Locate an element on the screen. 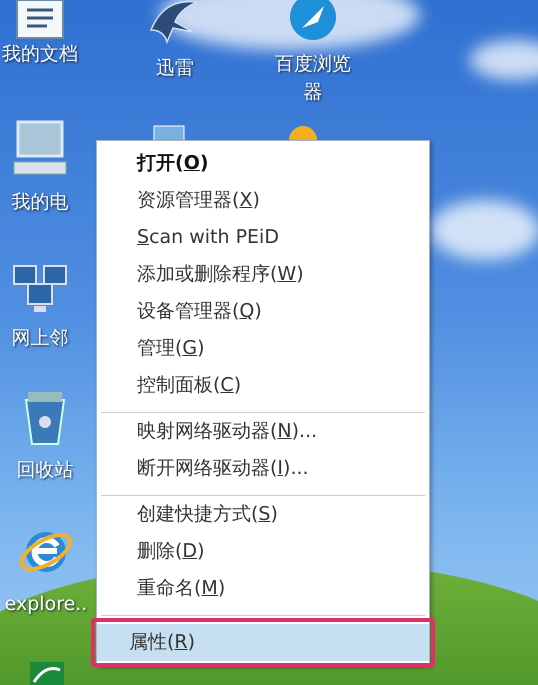 Image resolution: width=538 pixels, height=685 pixels. menu-item: 创建快捷方式(S) is located at coordinates (263, 514).